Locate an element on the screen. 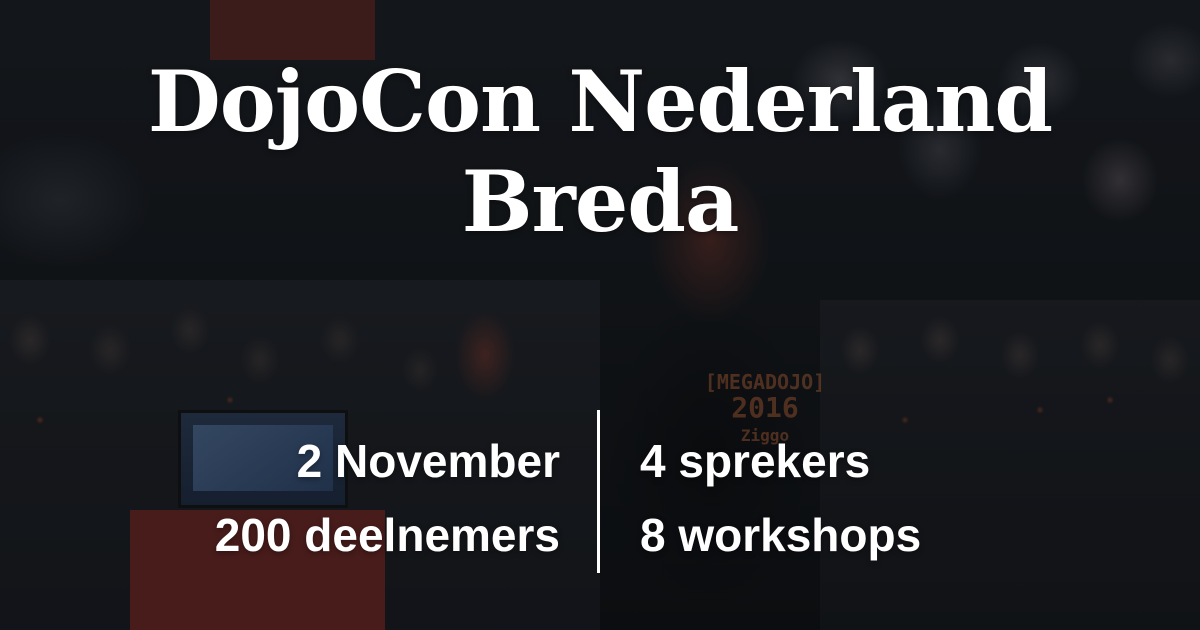 The image size is (1200, 630). stats-right-column: 4 sprekers 8 workshops is located at coordinates (780, 498).